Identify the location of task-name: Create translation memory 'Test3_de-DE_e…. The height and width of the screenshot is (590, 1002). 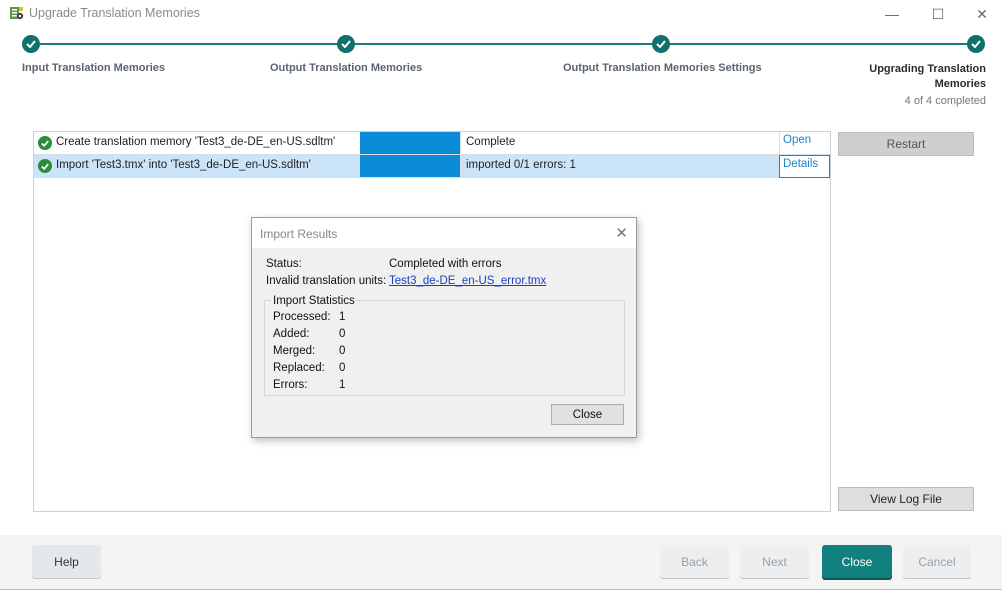
(196, 142).